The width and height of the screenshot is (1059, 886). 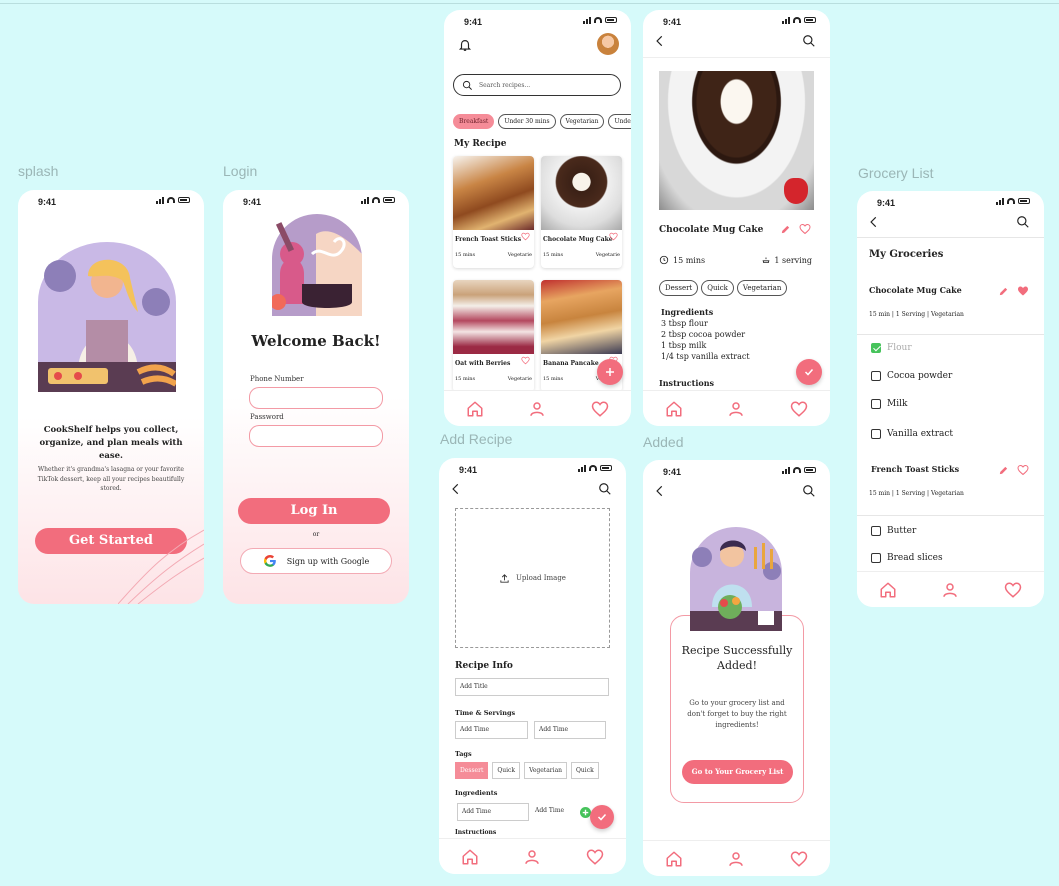 What do you see at coordinates (664, 260) in the screenshot?
I see `clock-icon` at bounding box center [664, 260].